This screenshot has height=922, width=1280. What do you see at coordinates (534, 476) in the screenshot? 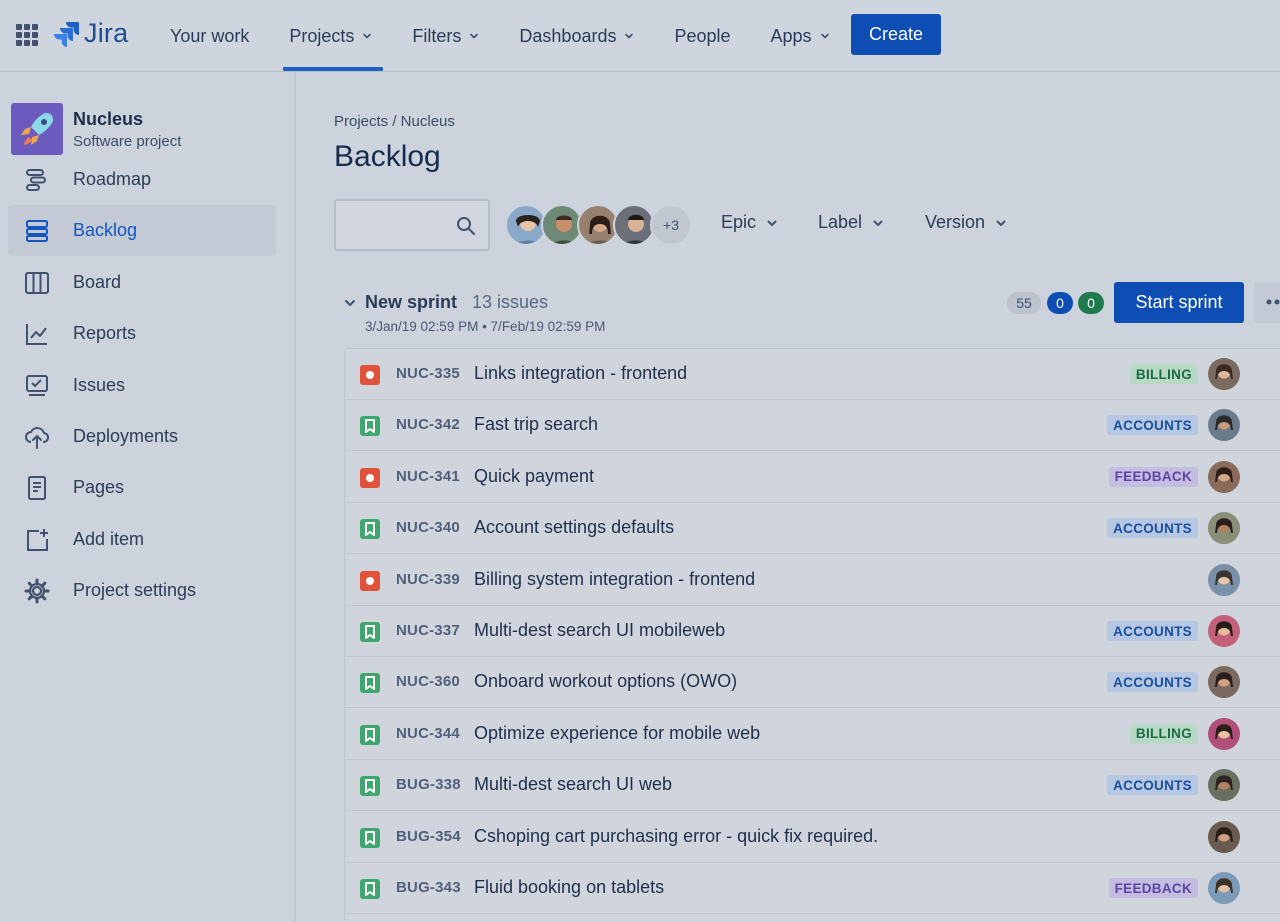
I see `issue-summary: Quick payment` at bounding box center [534, 476].